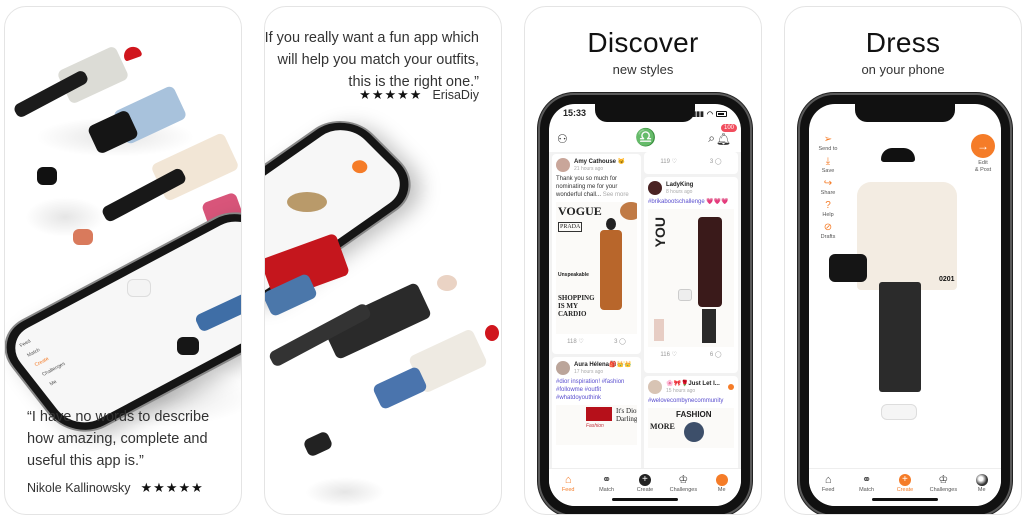  What do you see at coordinates (900, 337) in the screenshot?
I see `black-jeans-image` at bounding box center [900, 337].